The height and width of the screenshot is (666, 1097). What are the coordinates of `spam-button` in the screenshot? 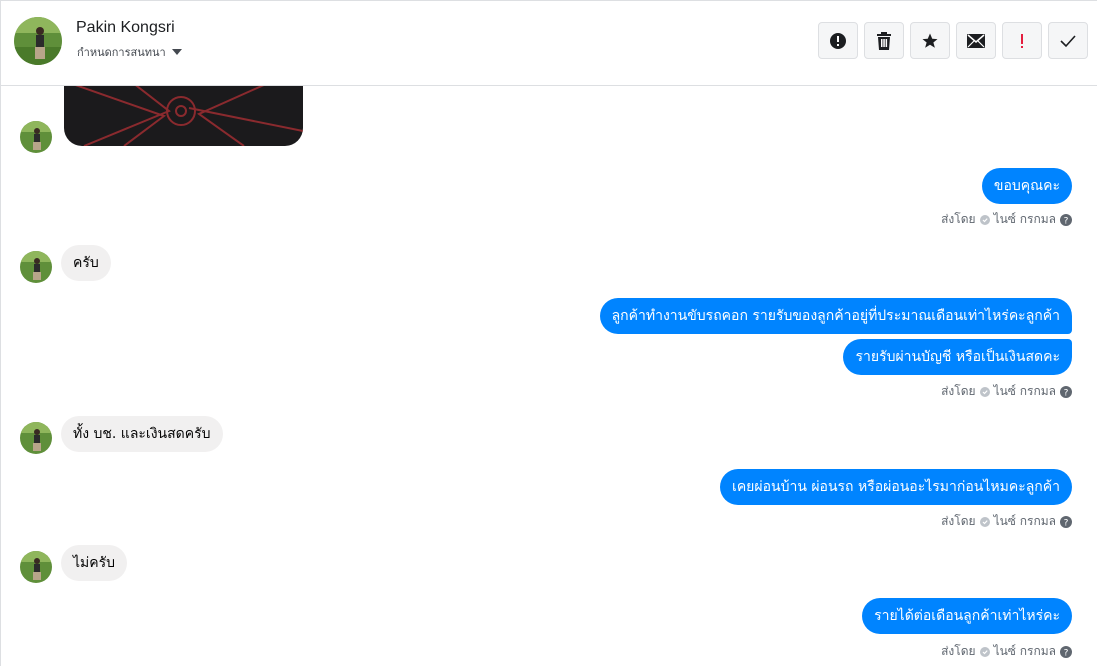 It's located at (838, 40).